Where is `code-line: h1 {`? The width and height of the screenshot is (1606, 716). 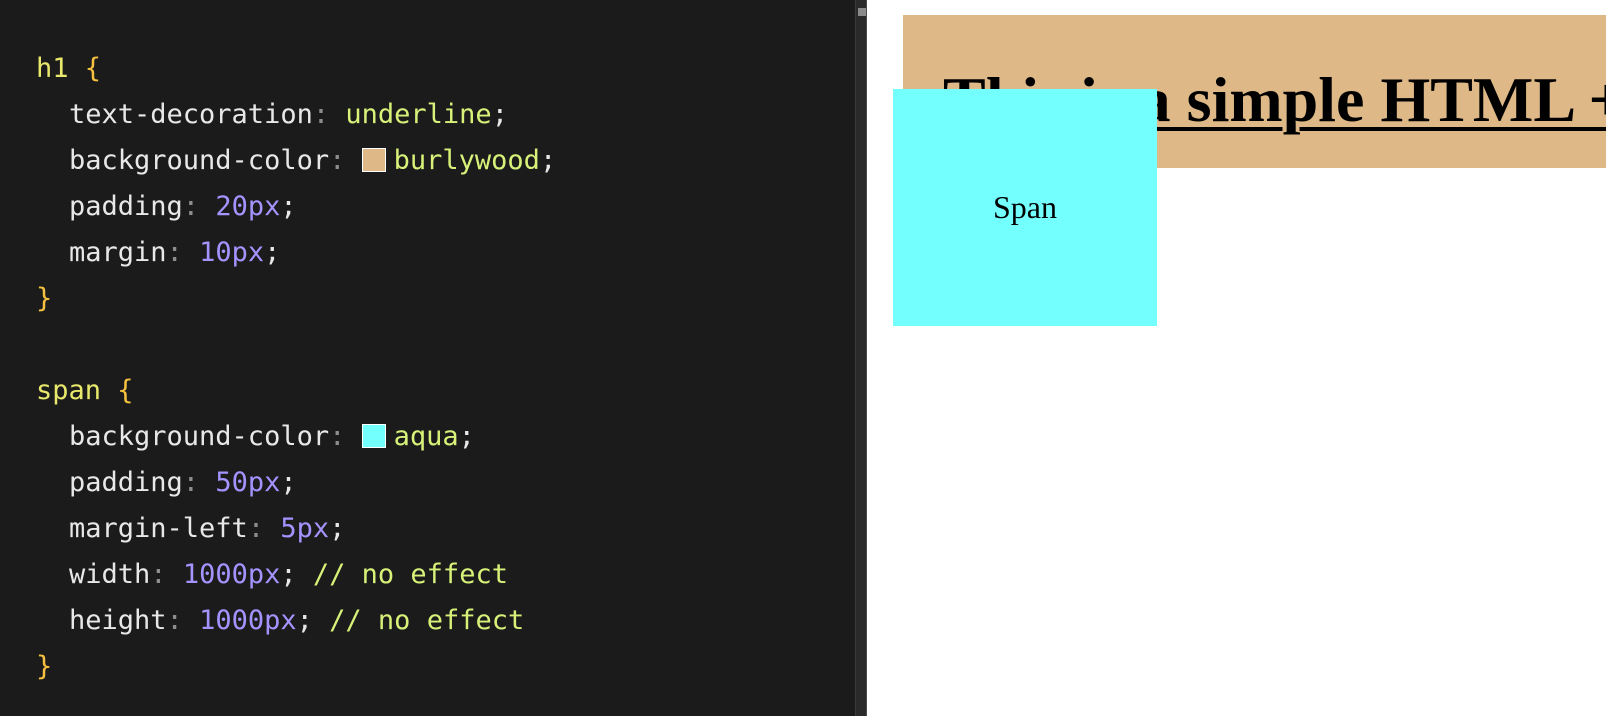 code-line: h1 { is located at coordinates (296, 69).